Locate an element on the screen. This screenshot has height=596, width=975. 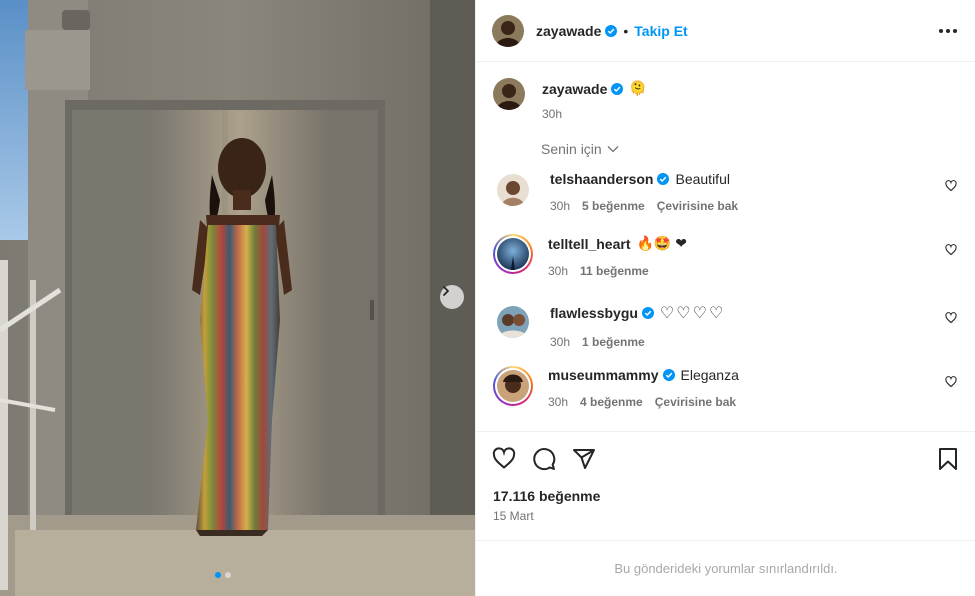
carousel-dot-active is located at coordinates (218, 575).